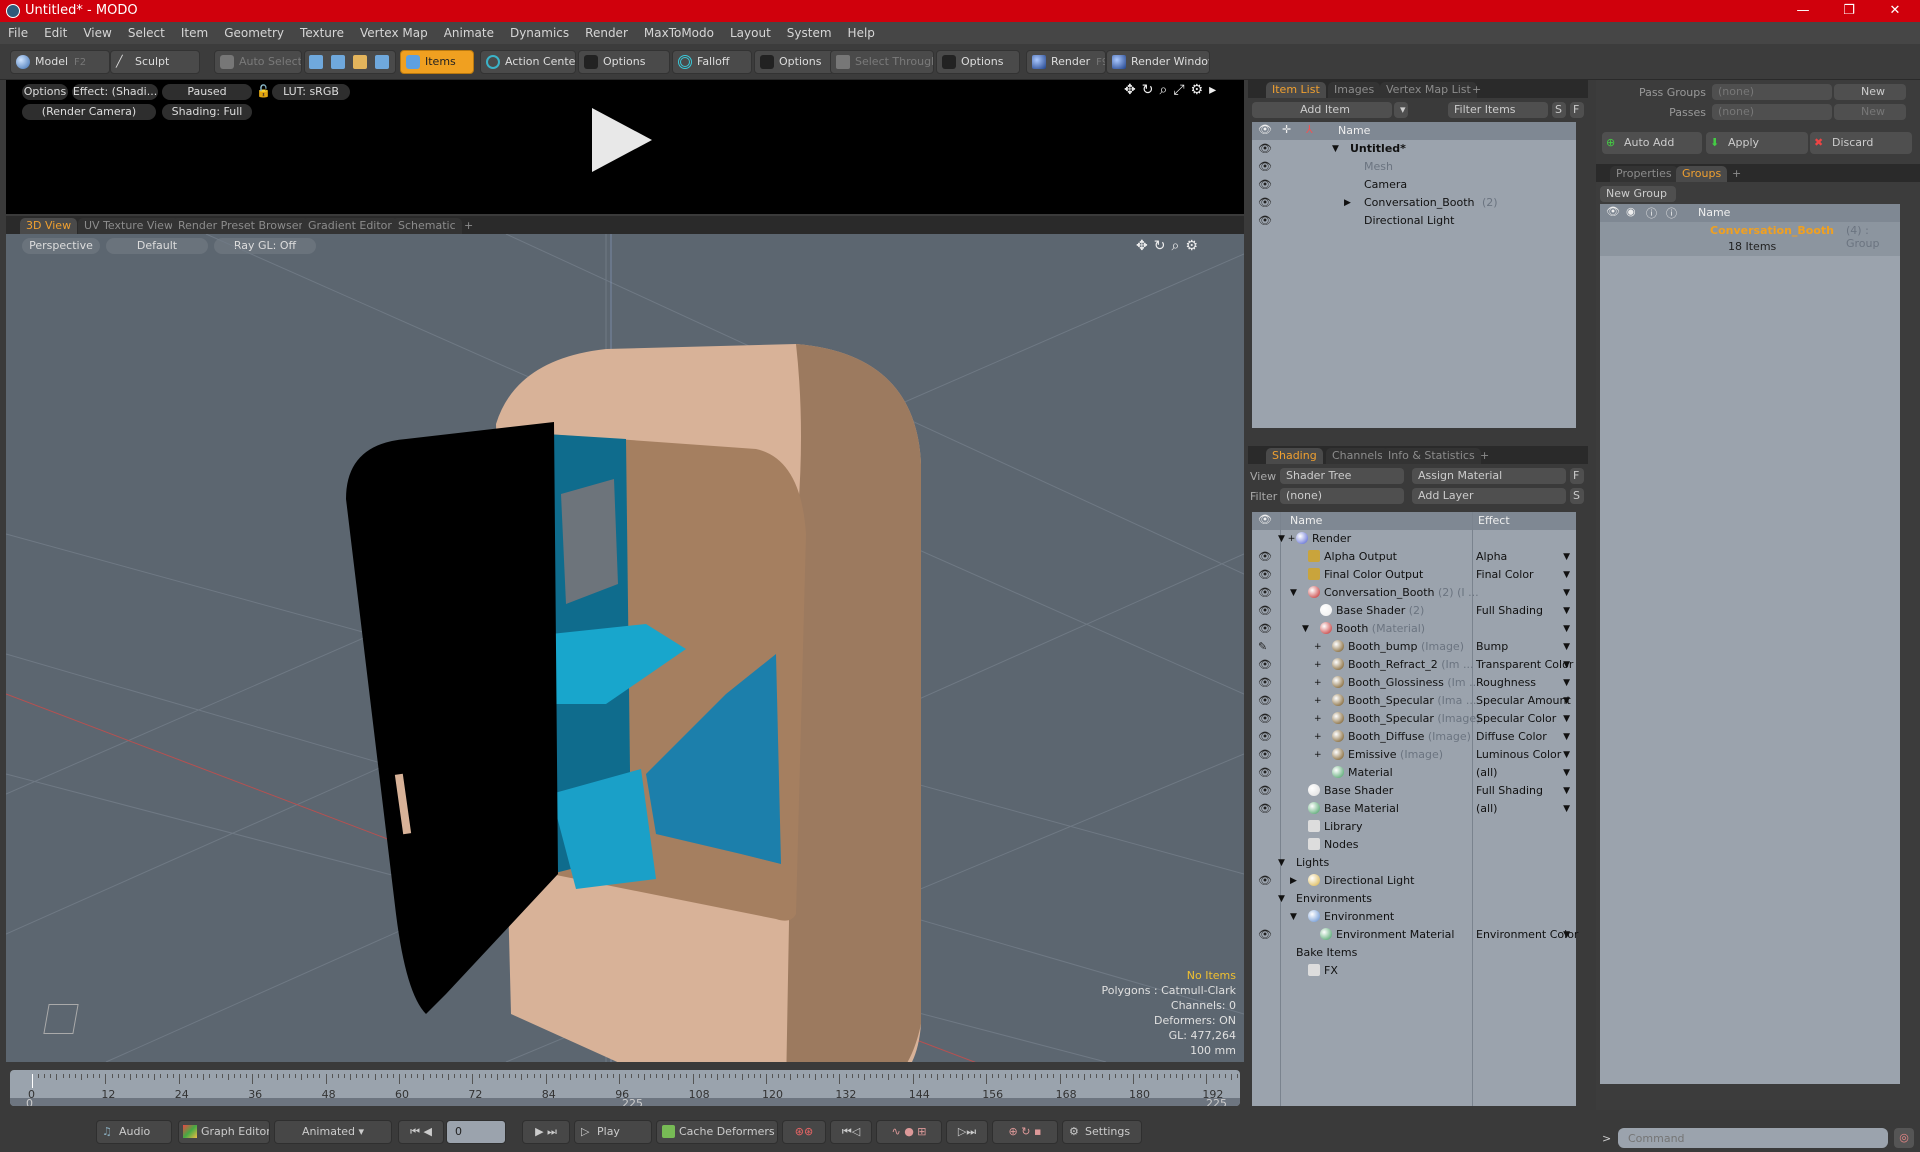 The height and width of the screenshot is (1152, 1920). What do you see at coordinates (1322, 110) in the screenshot?
I see `add-item-button: Add Item` at bounding box center [1322, 110].